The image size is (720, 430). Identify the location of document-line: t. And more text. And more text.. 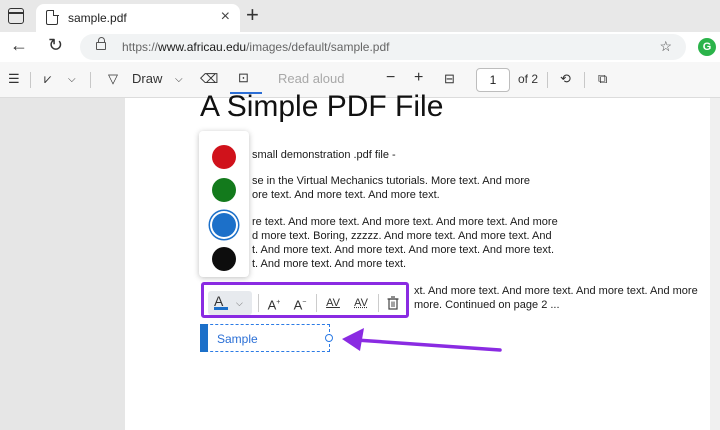
(329, 264).